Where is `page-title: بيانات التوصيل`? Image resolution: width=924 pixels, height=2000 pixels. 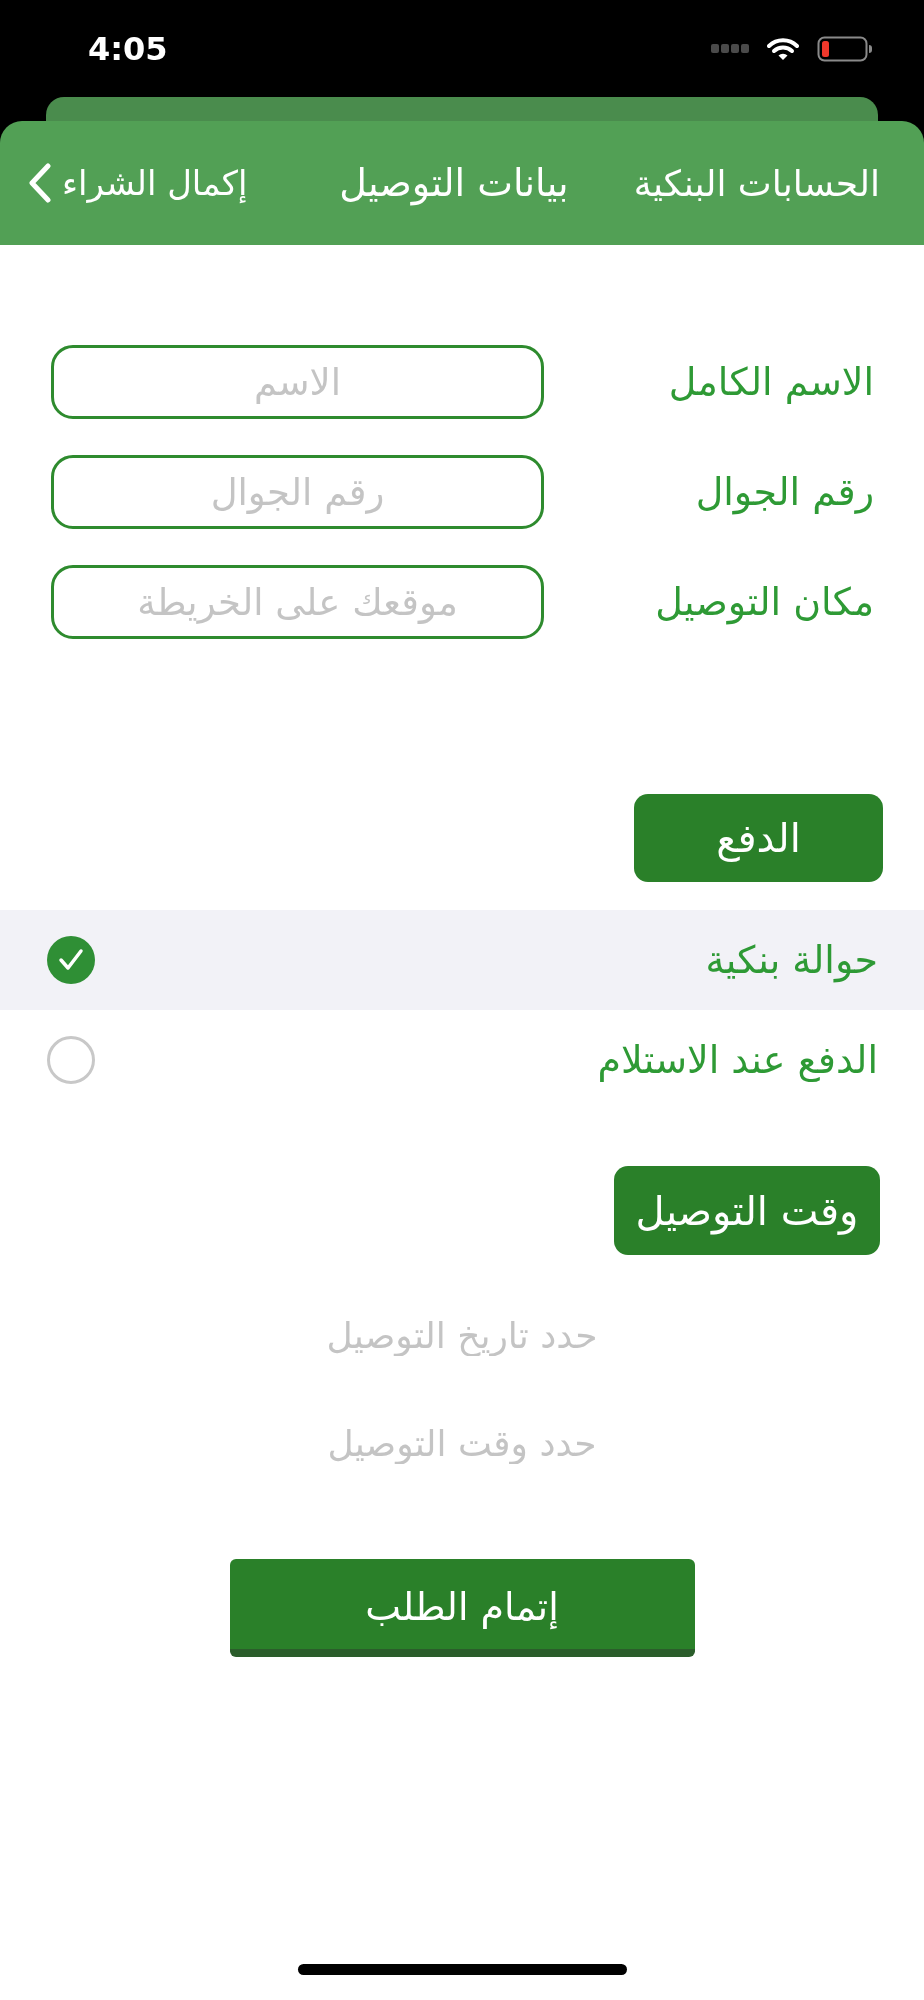 page-title: بيانات التوصيل is located at coordinates (454, 183).